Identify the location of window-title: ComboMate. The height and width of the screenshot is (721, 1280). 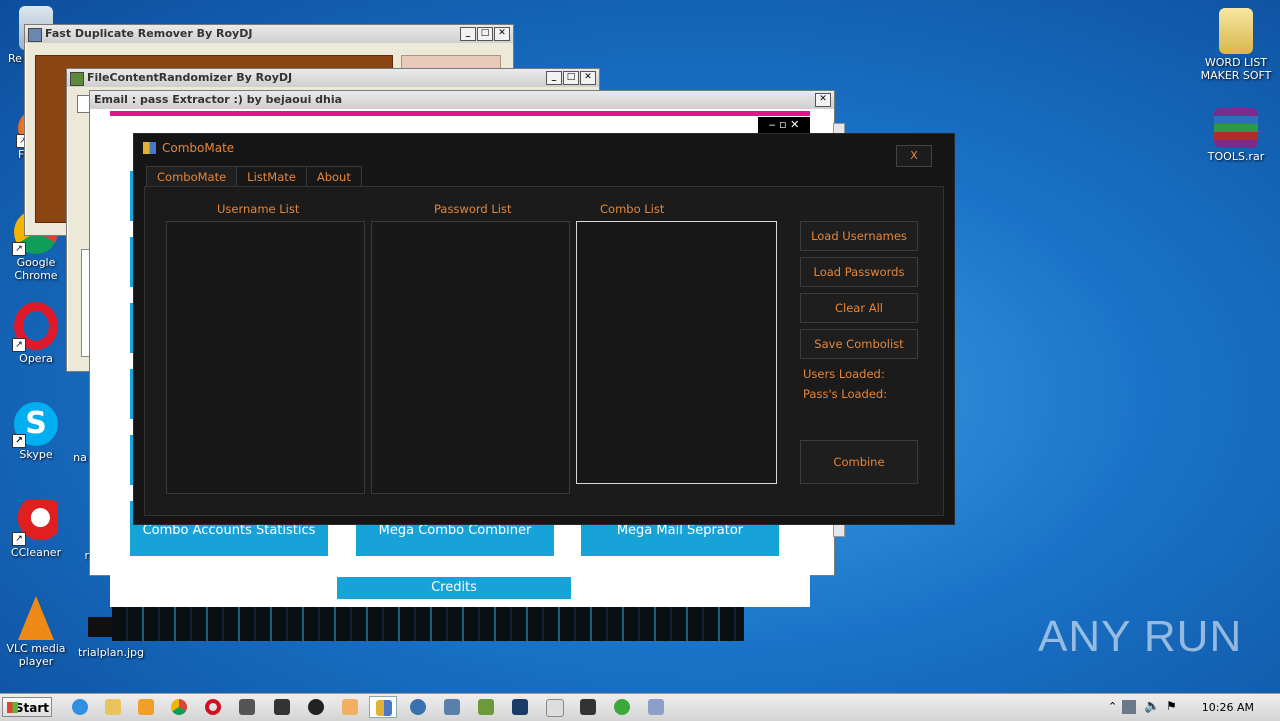
(198, 148).